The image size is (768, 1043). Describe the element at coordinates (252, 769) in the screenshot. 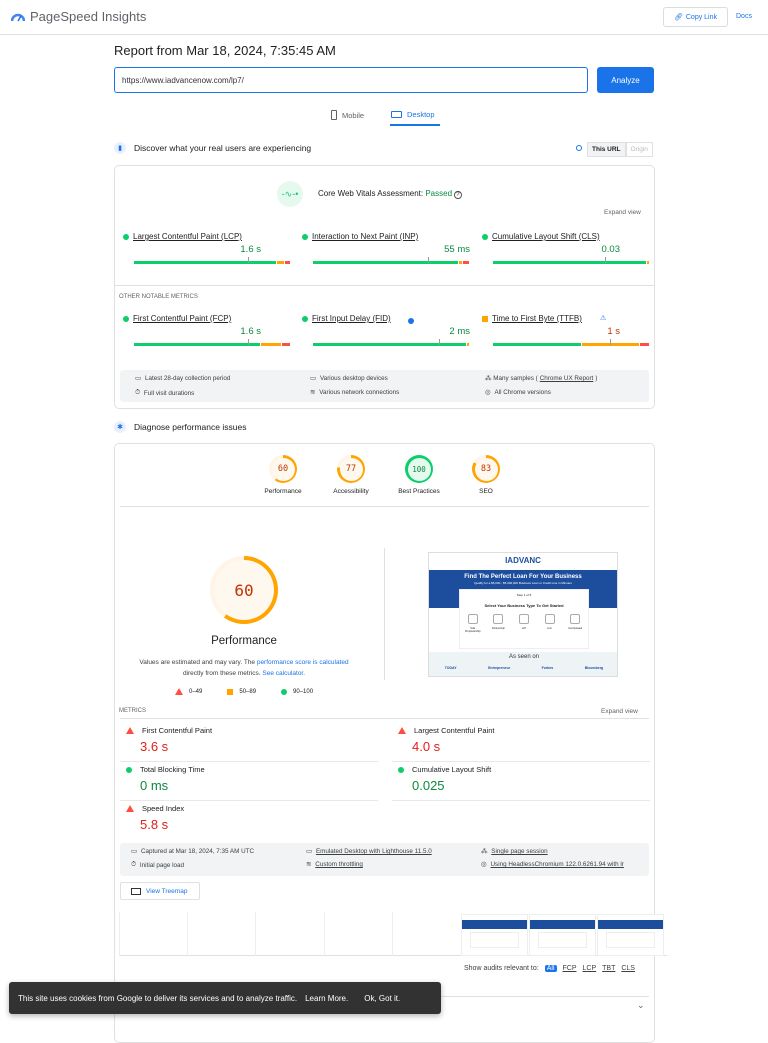

I see `metric-label-row: Total Blocking Time` at that location.